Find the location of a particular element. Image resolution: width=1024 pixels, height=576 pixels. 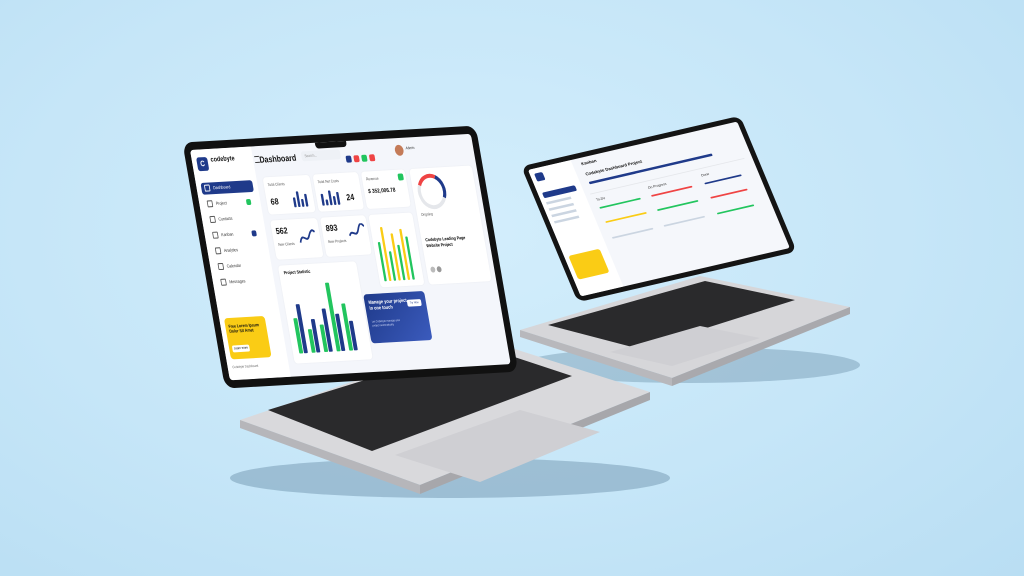

chart-icon is located at coordinates (218, 251).